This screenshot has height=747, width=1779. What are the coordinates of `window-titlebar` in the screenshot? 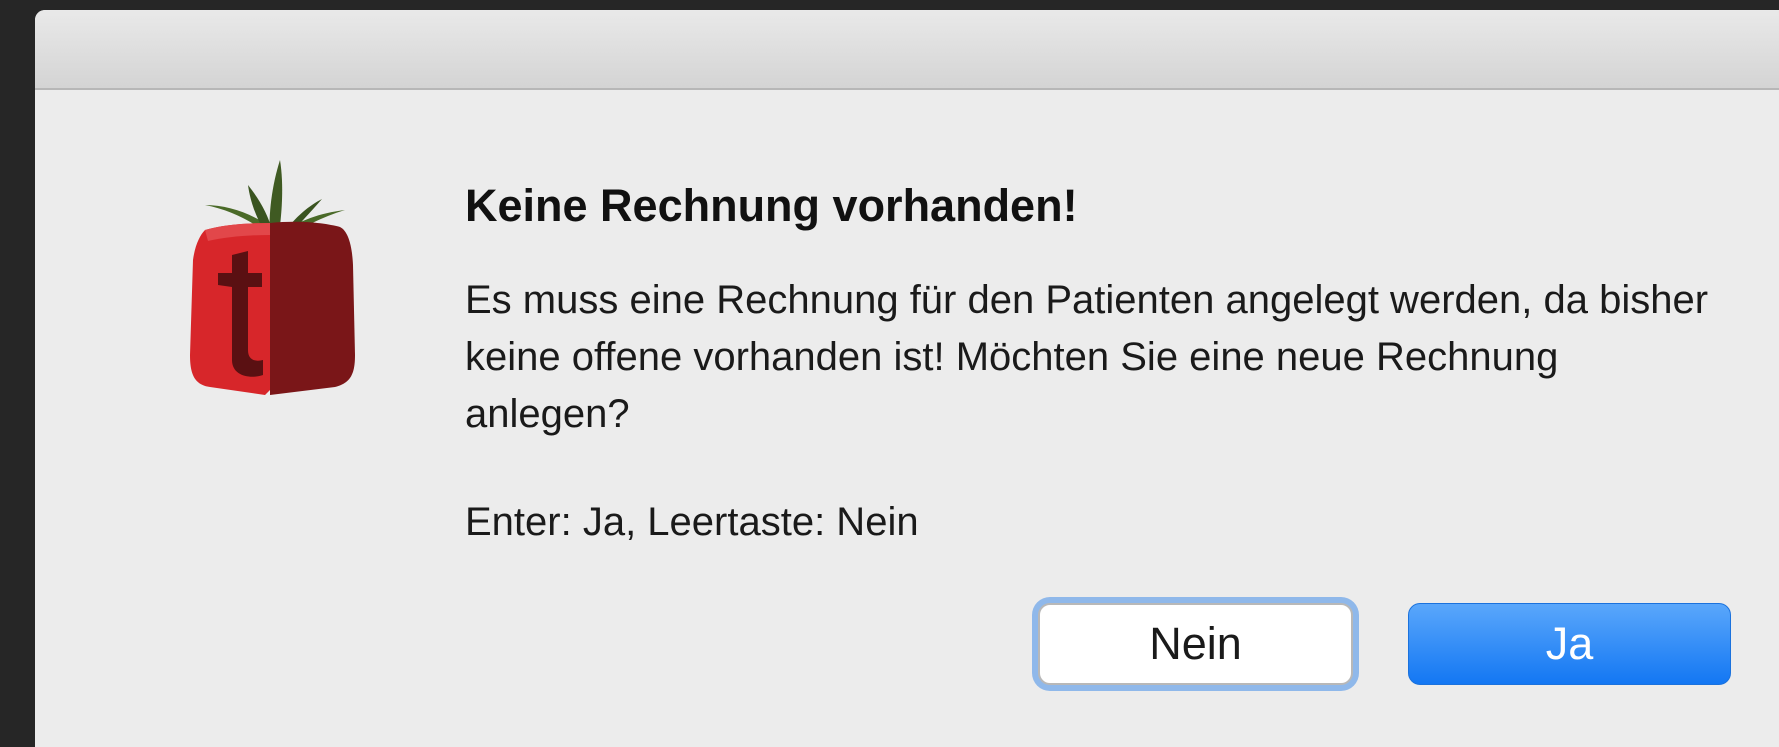 It's located at (907, 50).